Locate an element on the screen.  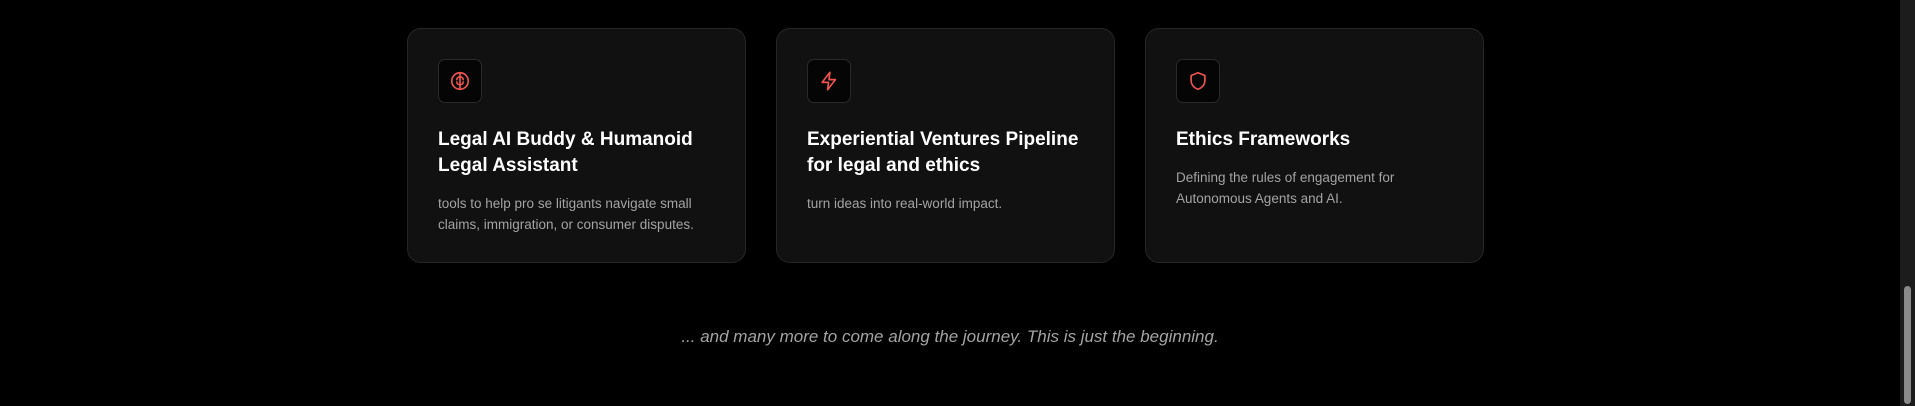
shield-icon is located at coordinates (1198, 81).